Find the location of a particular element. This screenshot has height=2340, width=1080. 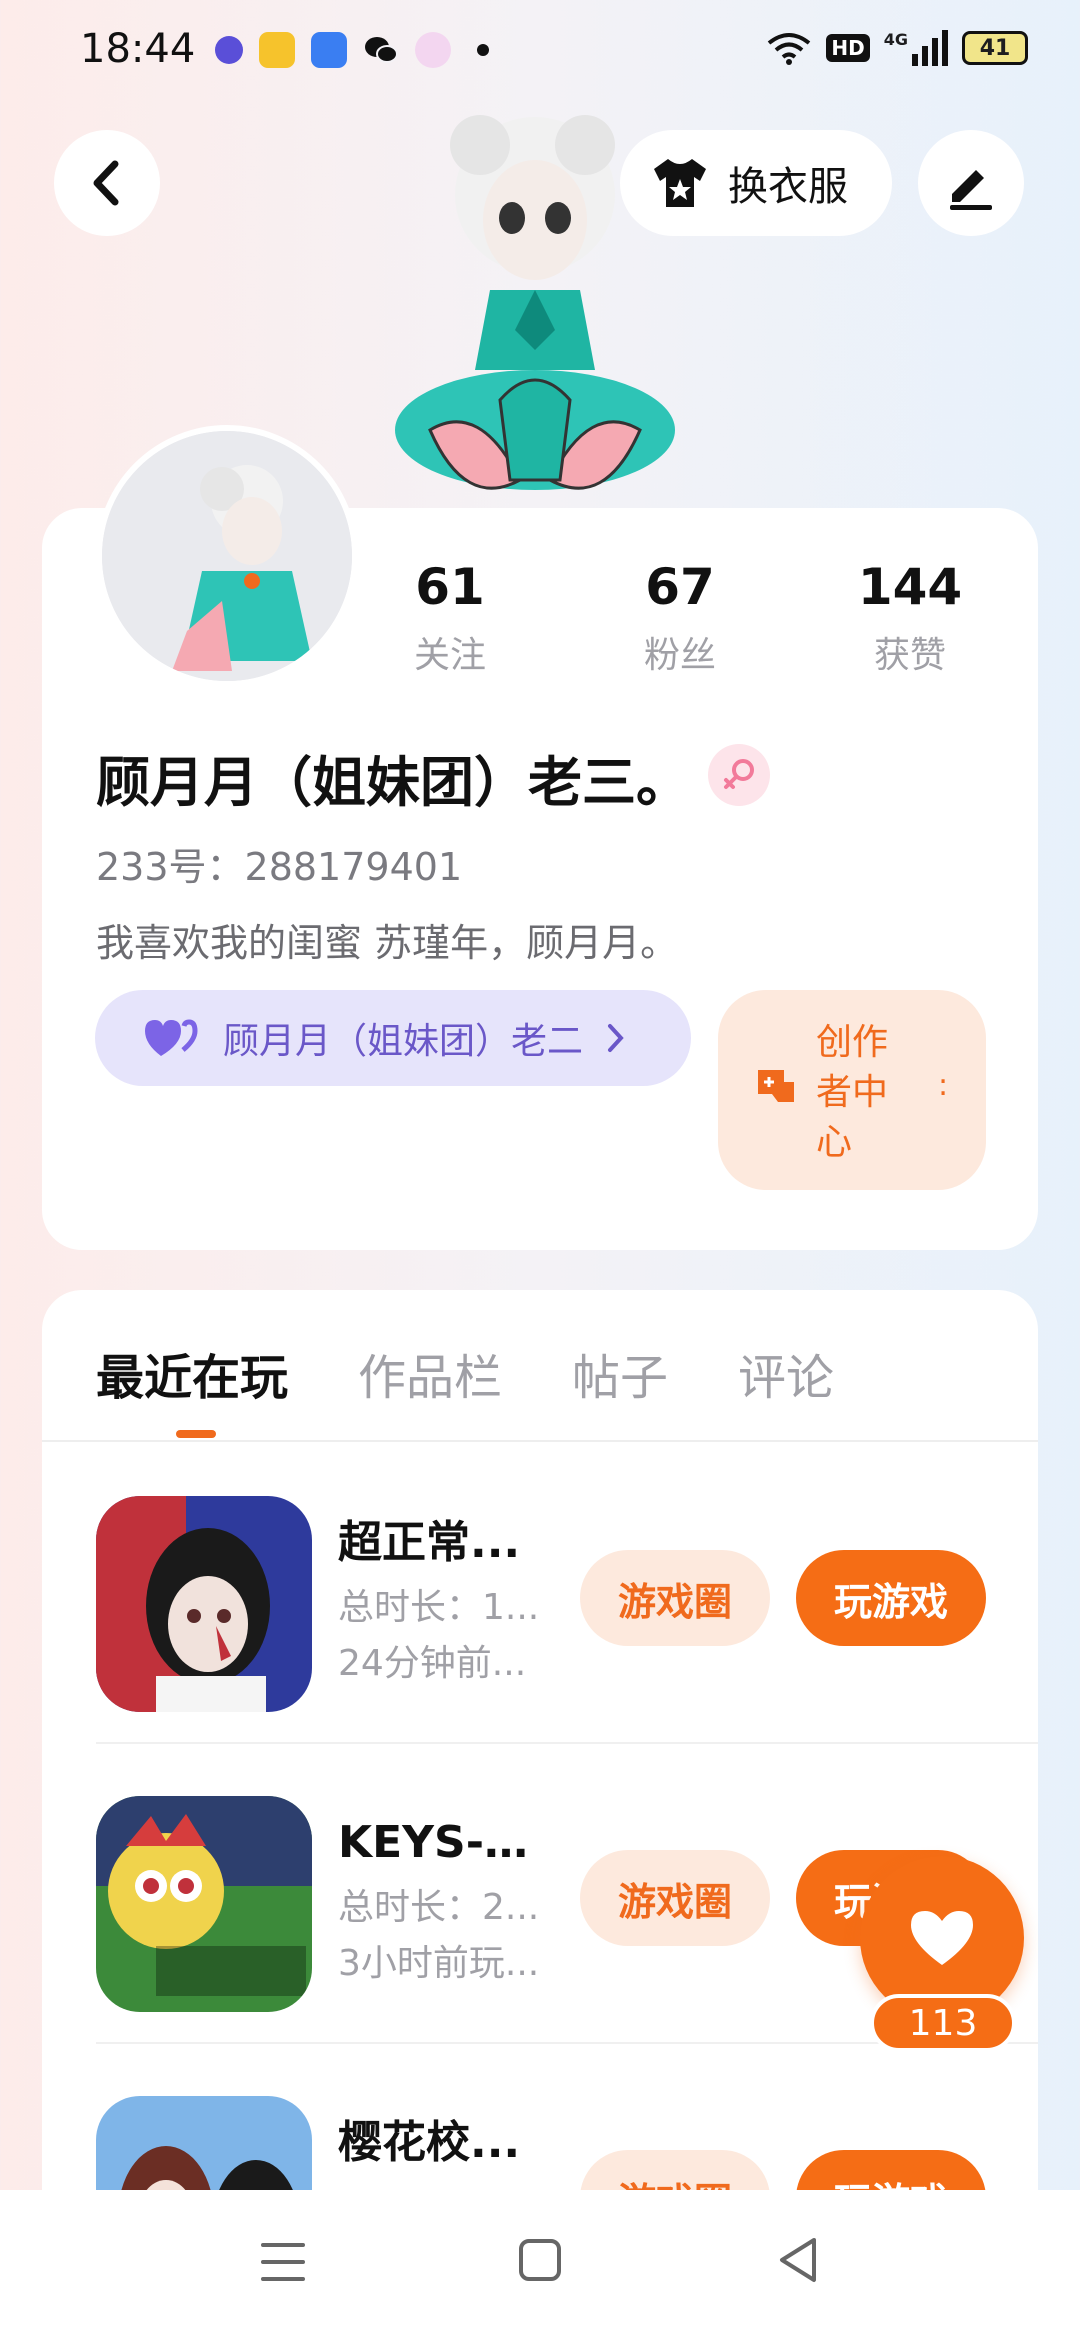

stat-likes: 144 获赞 is located at coordinates (910, 618).